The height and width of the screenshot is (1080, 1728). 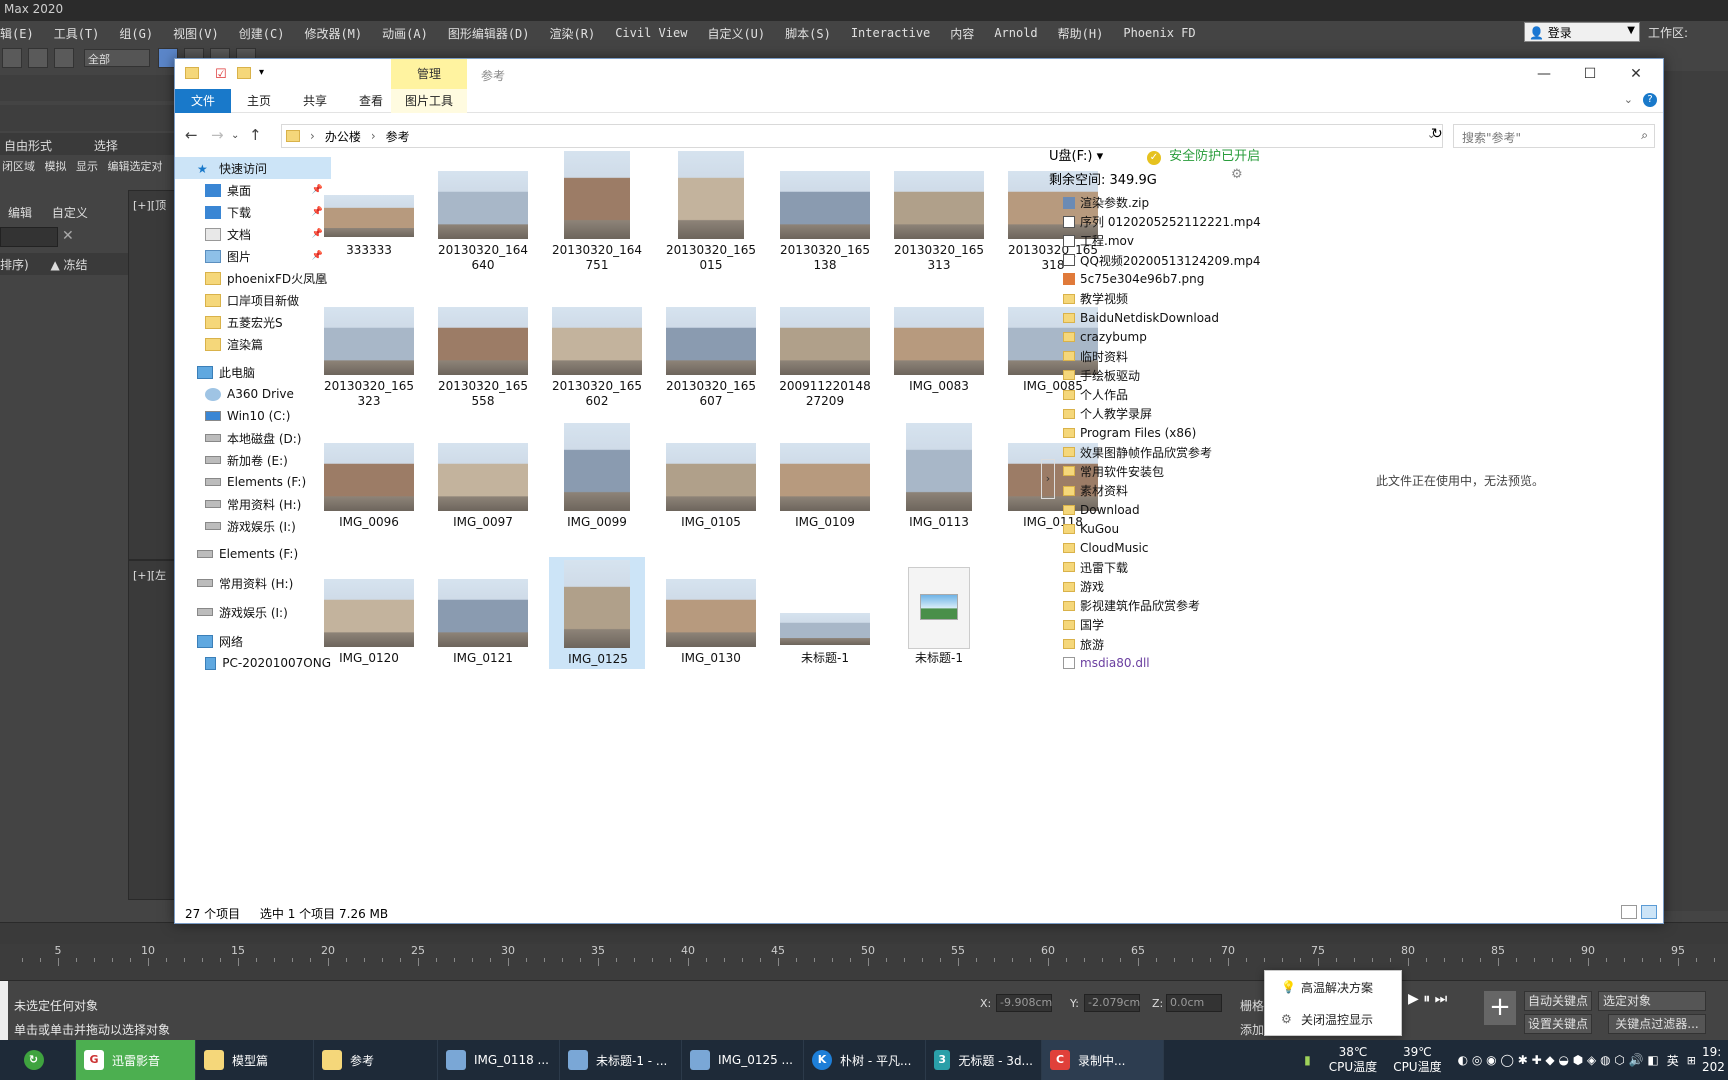 I want to click on max-menu-item: 视图(V), so click(x=196, y=33).